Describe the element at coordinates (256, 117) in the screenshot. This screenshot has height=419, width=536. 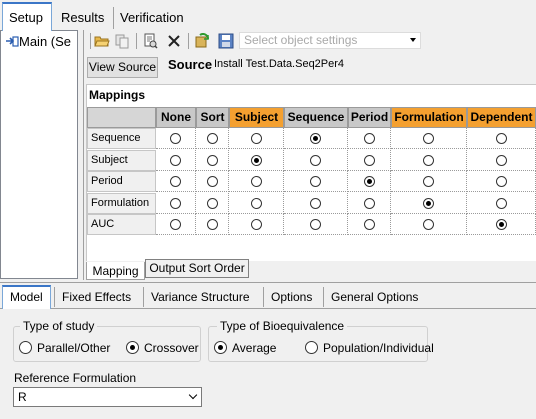
I see `column-header: Subject` at that location.